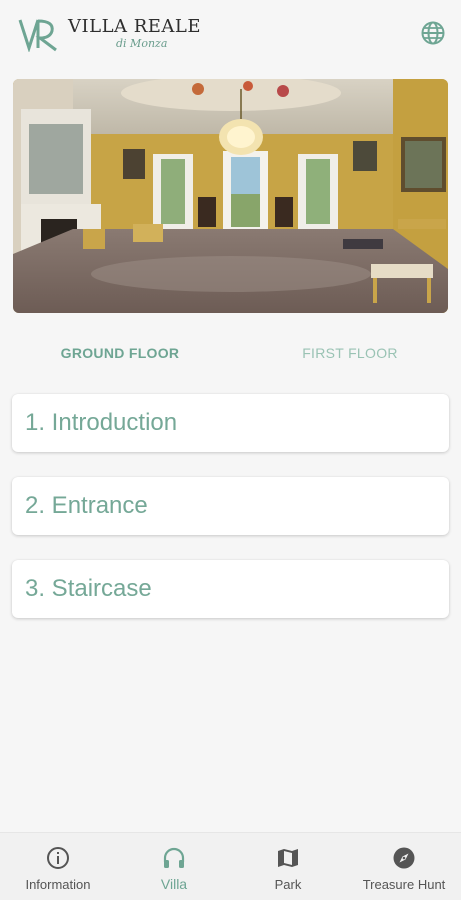 This screenshot has height=900, width=461. Describe the element at coordinates (288, 858) in the screenshot. I see `map-icon` at that location.